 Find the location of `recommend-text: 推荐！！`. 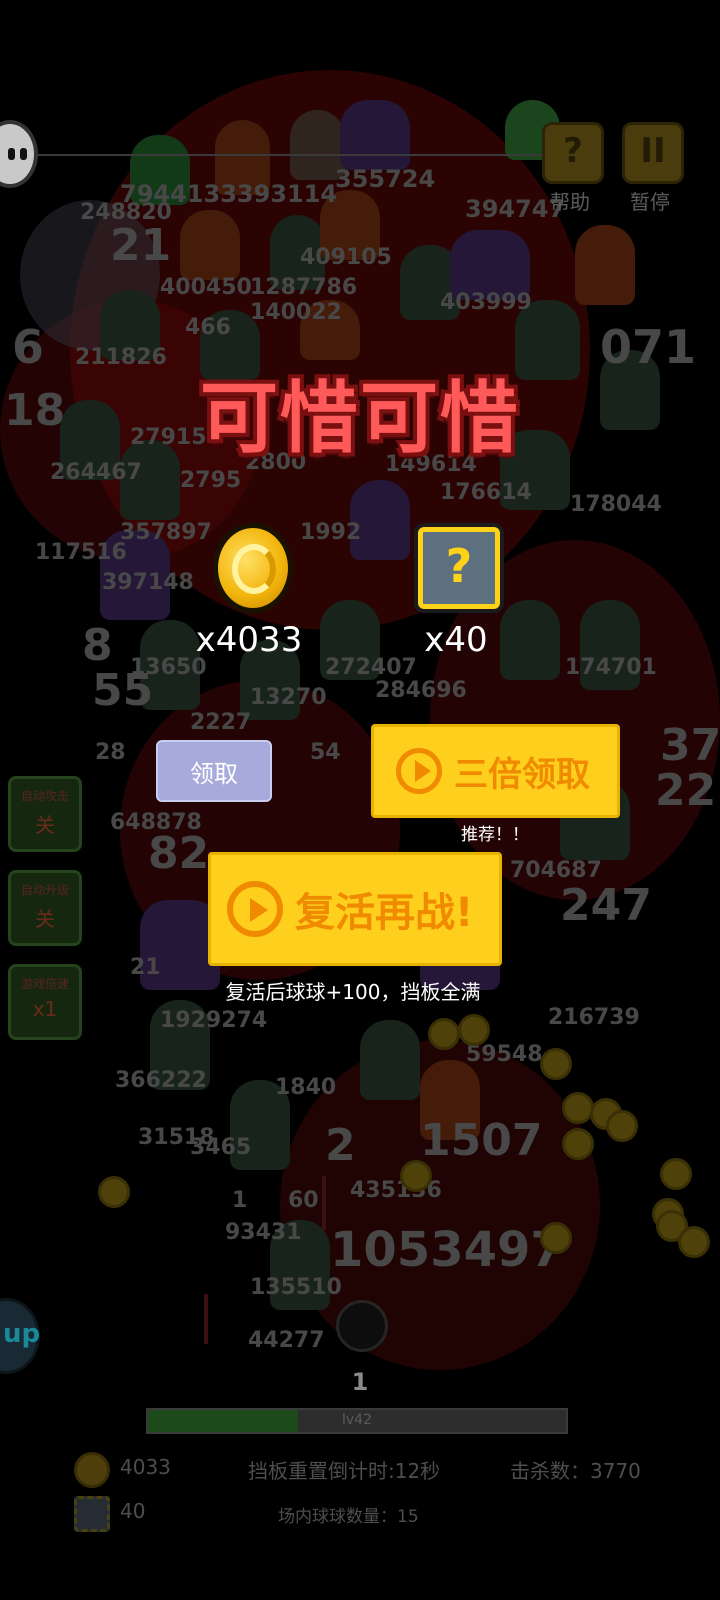

recommend-text: 推荐！！ is located at coordinates (495, 835).